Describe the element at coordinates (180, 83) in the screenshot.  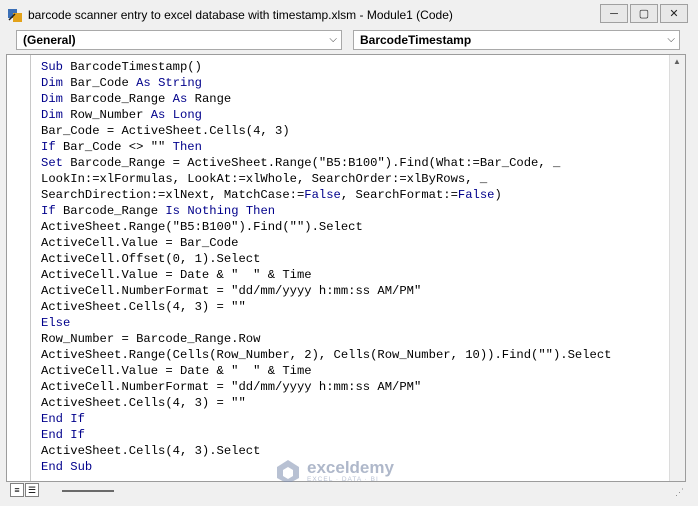
I see `code-keyword: String` at that location.